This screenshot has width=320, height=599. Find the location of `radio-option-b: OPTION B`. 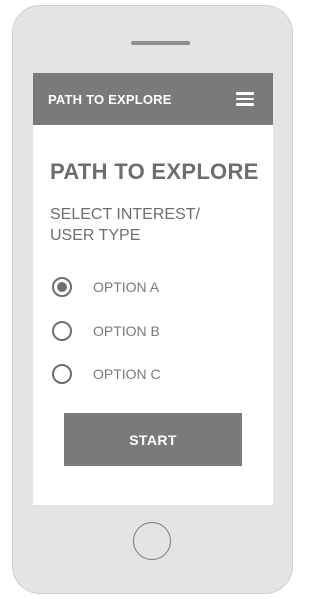

radio-option-b: OPTION B is located at coordinates (150, 331).